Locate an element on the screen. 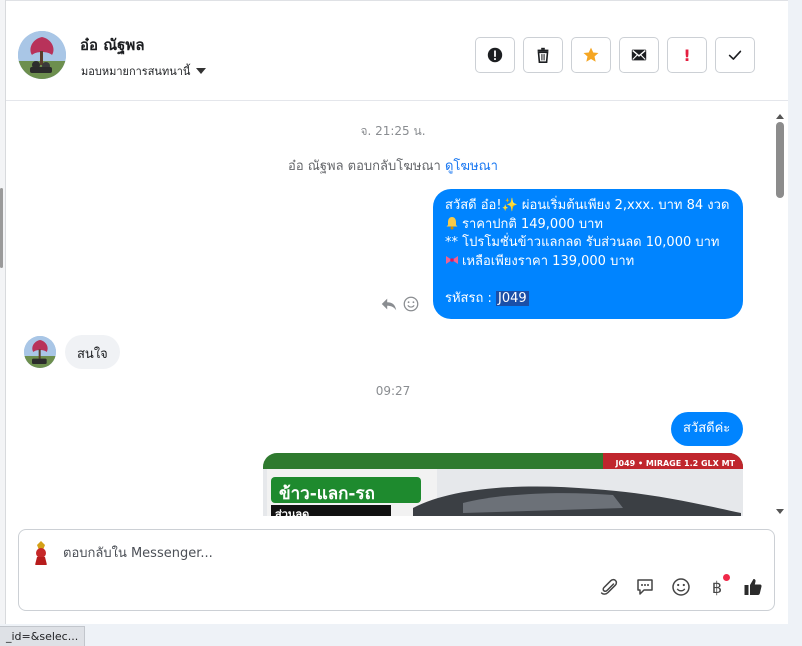 This screenshot has width=802, height=646. star-button is located at coordinates (591, 55).